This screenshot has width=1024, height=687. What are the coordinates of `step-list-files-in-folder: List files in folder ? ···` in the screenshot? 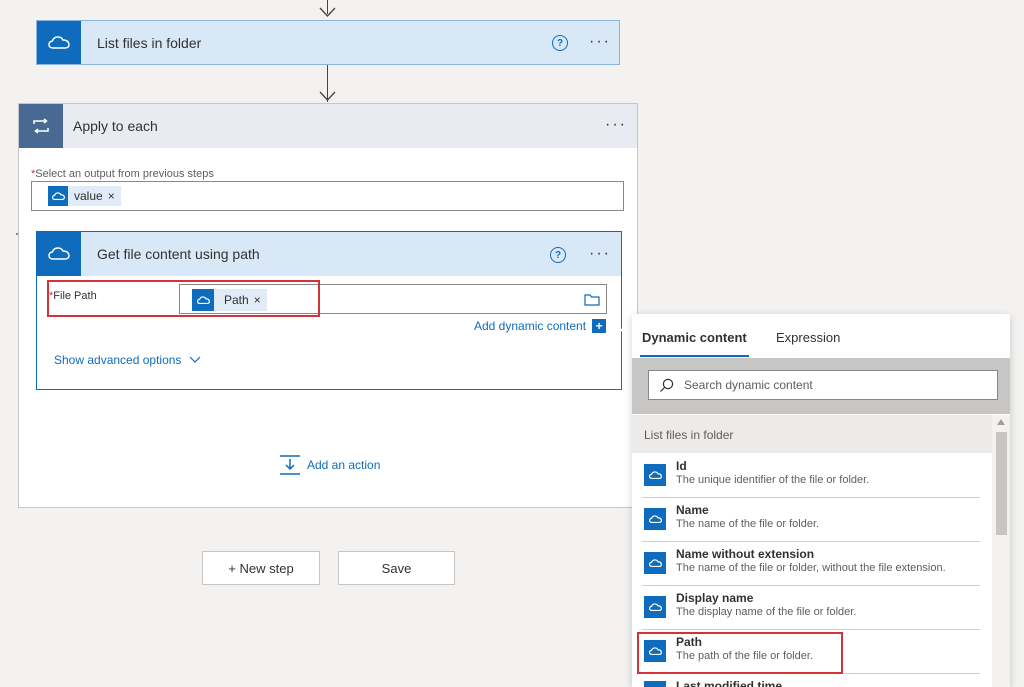 It's located at (328, 42).